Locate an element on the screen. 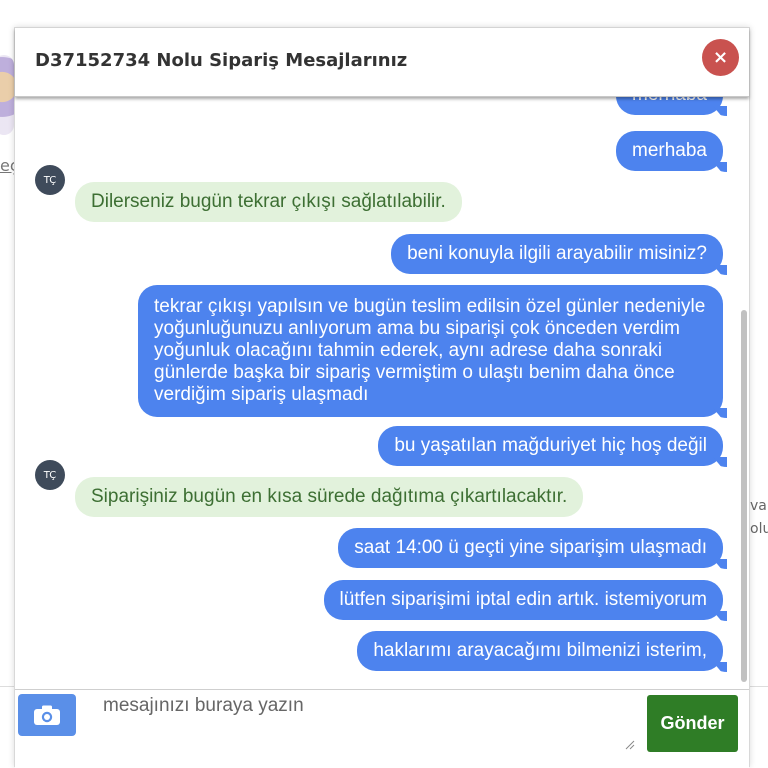 The image size is (768, 768). close-icon: × is located at coordinates (720, 57).